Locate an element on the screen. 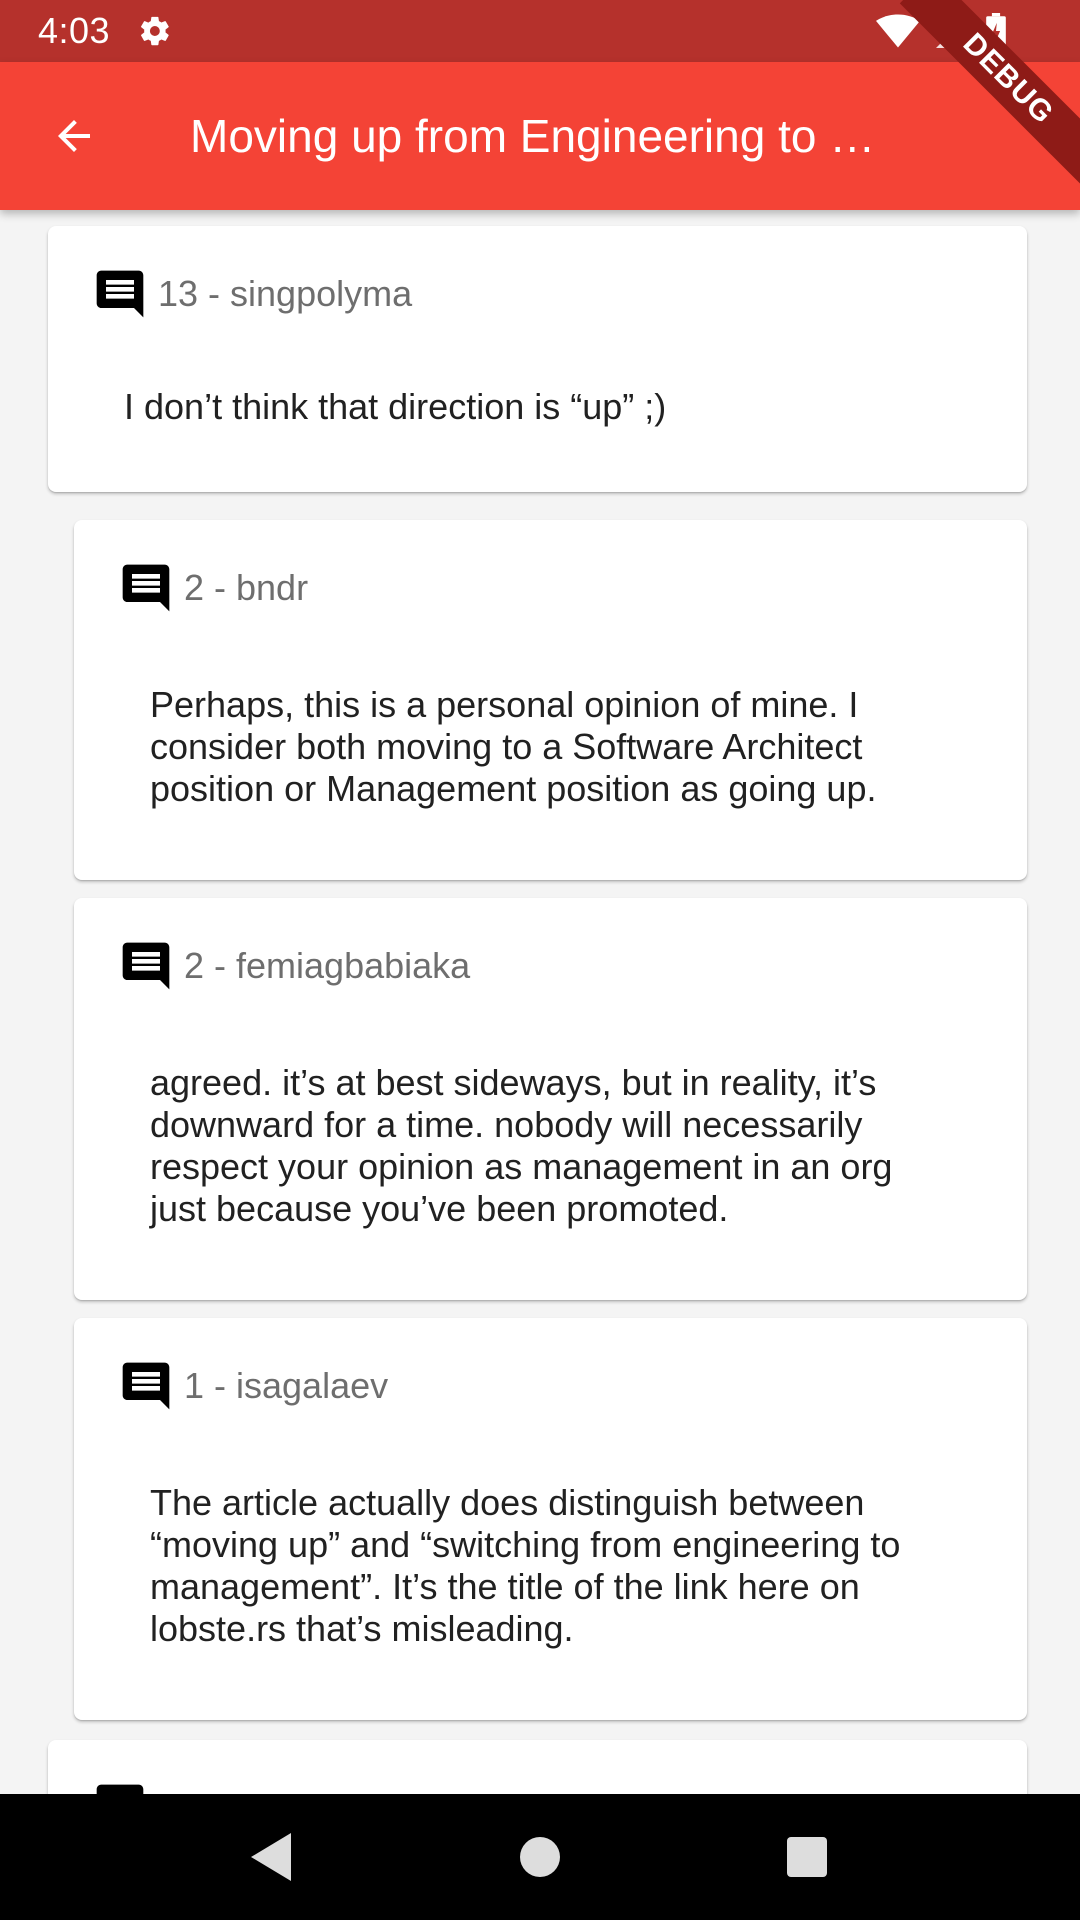 The image size is (1080, 1920). comment-meta: 2 - bndr is located at coordinates (246, 587).